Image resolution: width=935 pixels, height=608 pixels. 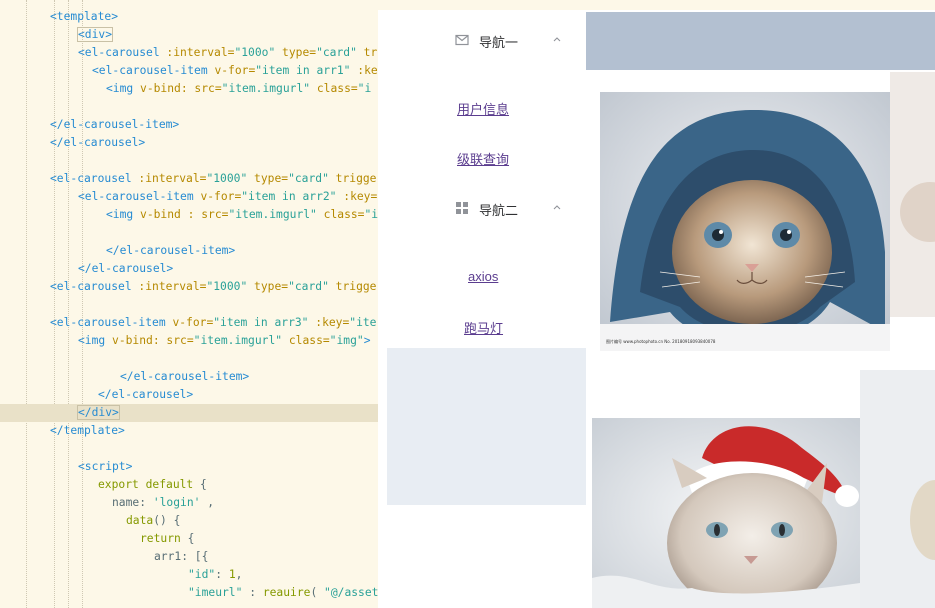 I want to click on submenu-nav-1: 导航一, so click(x=486, y=40).